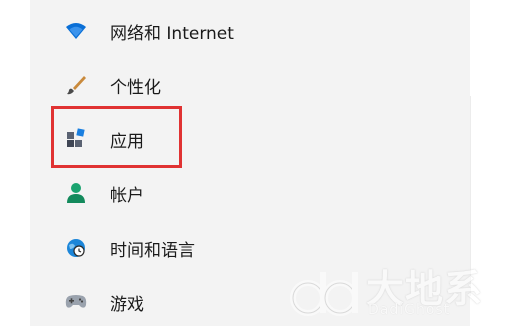 The height and width of the screenshot is (326, 520). Describe the element at coordinates (76, 302) in the screenshot. I see `gamepad-icon` at that location.